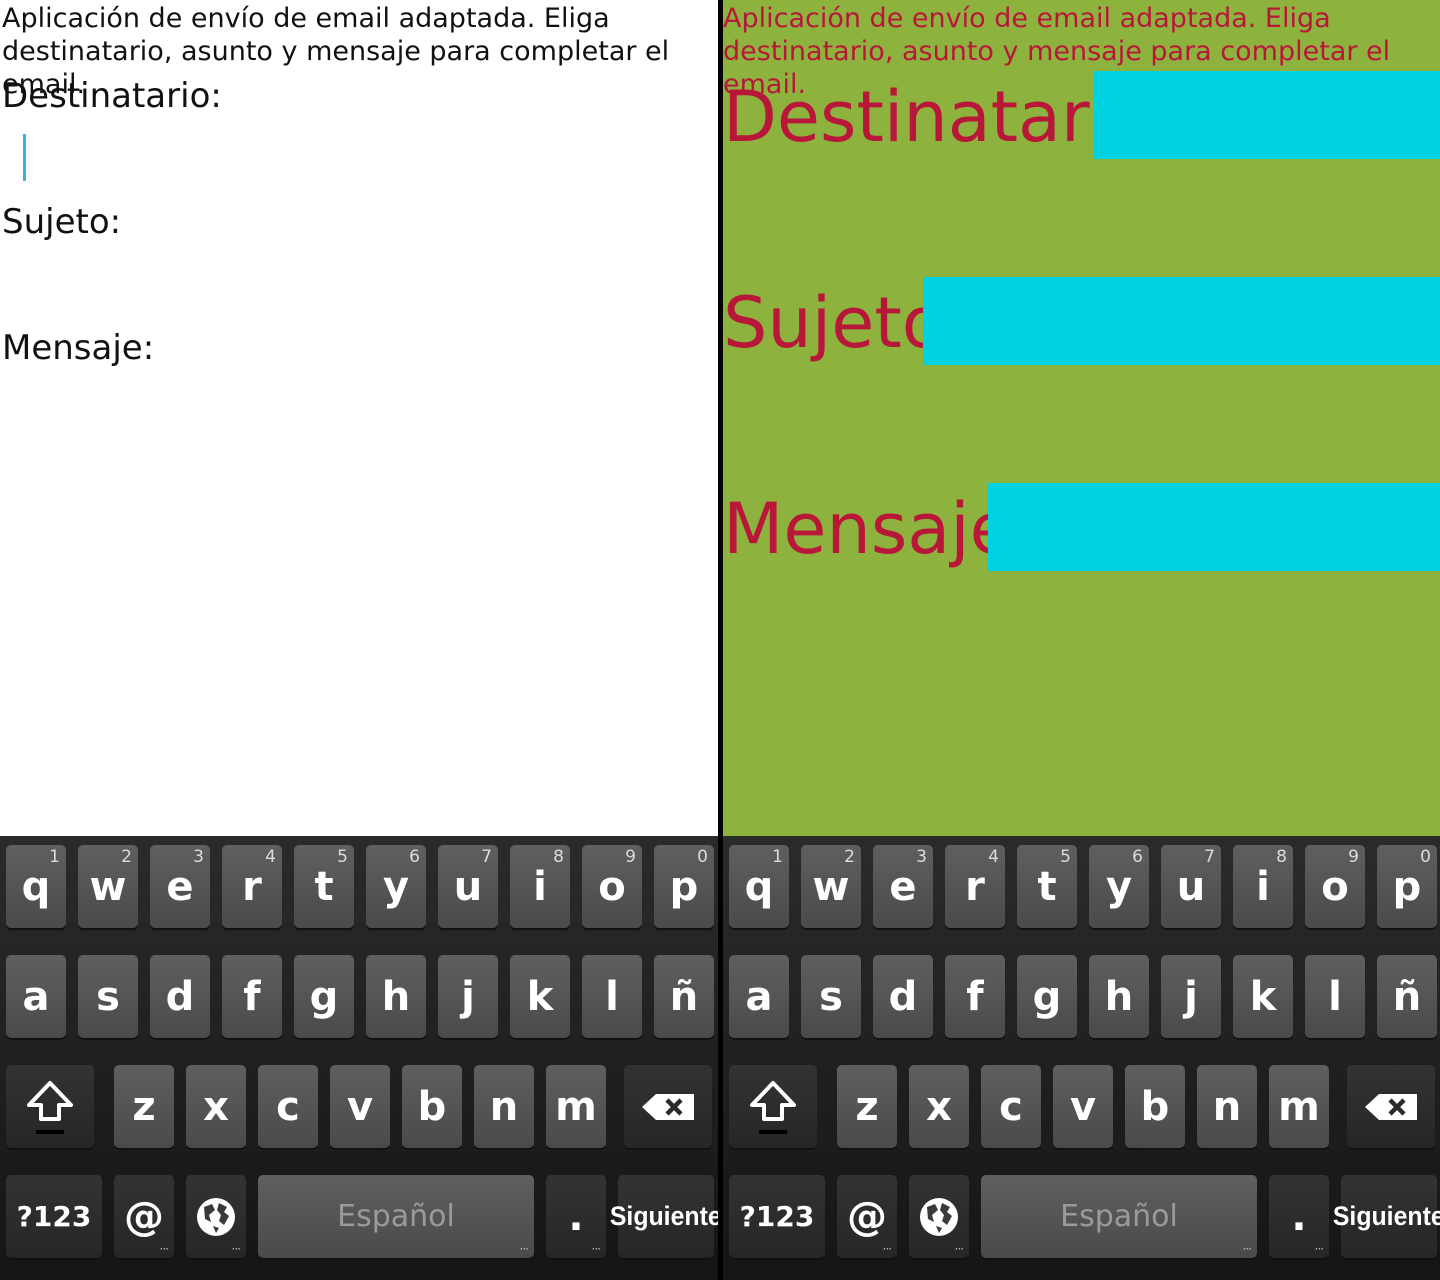  I want to click on key-label: o, so click(1335, 886).